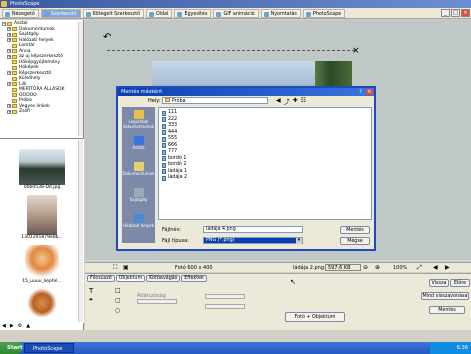 The height and width of the screenshot is (354, 471). What do you see at coordinates (295, 101) in the screenshot?
I see `new-folder-icon: ✚` at bounding box center [295, 101].